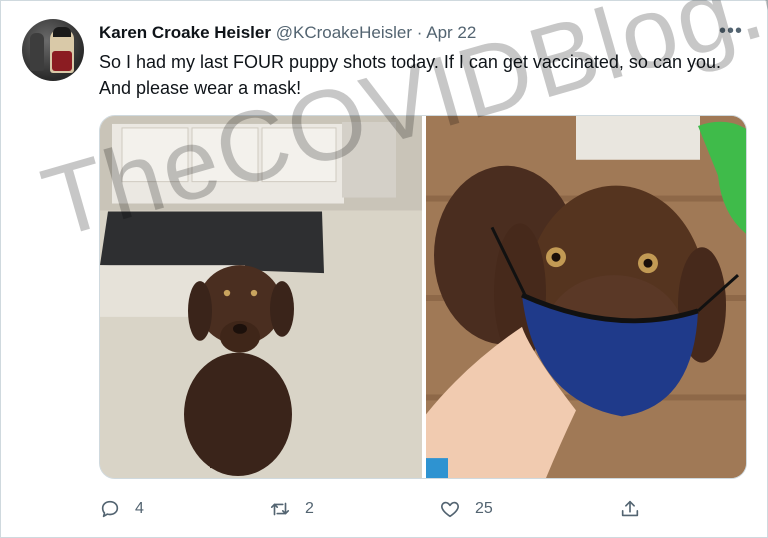 This screenshot has height=538, width=768. I want to click on reply-button: 4, so click(121, 509).